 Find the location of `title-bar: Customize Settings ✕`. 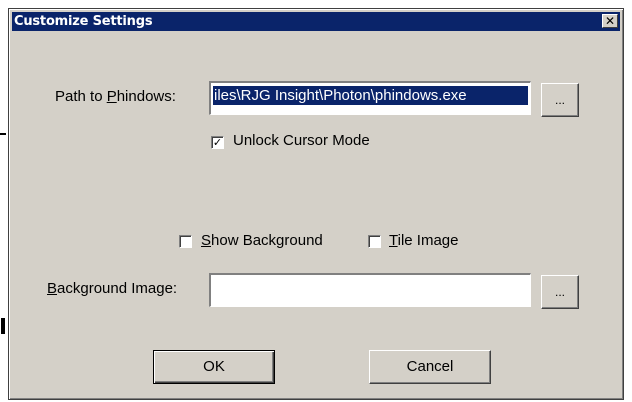

title-bar: Customize Settings ✕ is located at coordinates (316, 21).